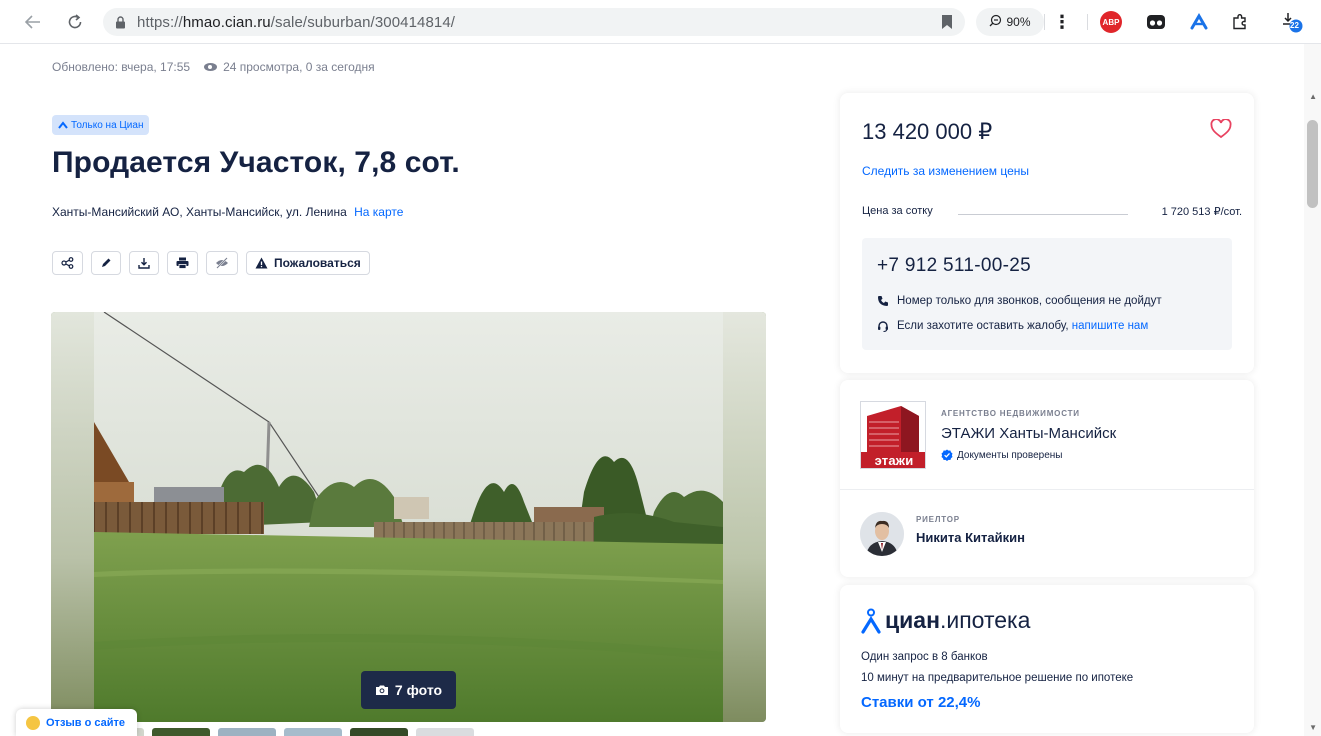 This screenshot has height=736, width=1321. What do you see at coordinates (970, 537) in the screenshot?
I see `realtor-name: Никита Китайкин` at bounding box center [970, 537].